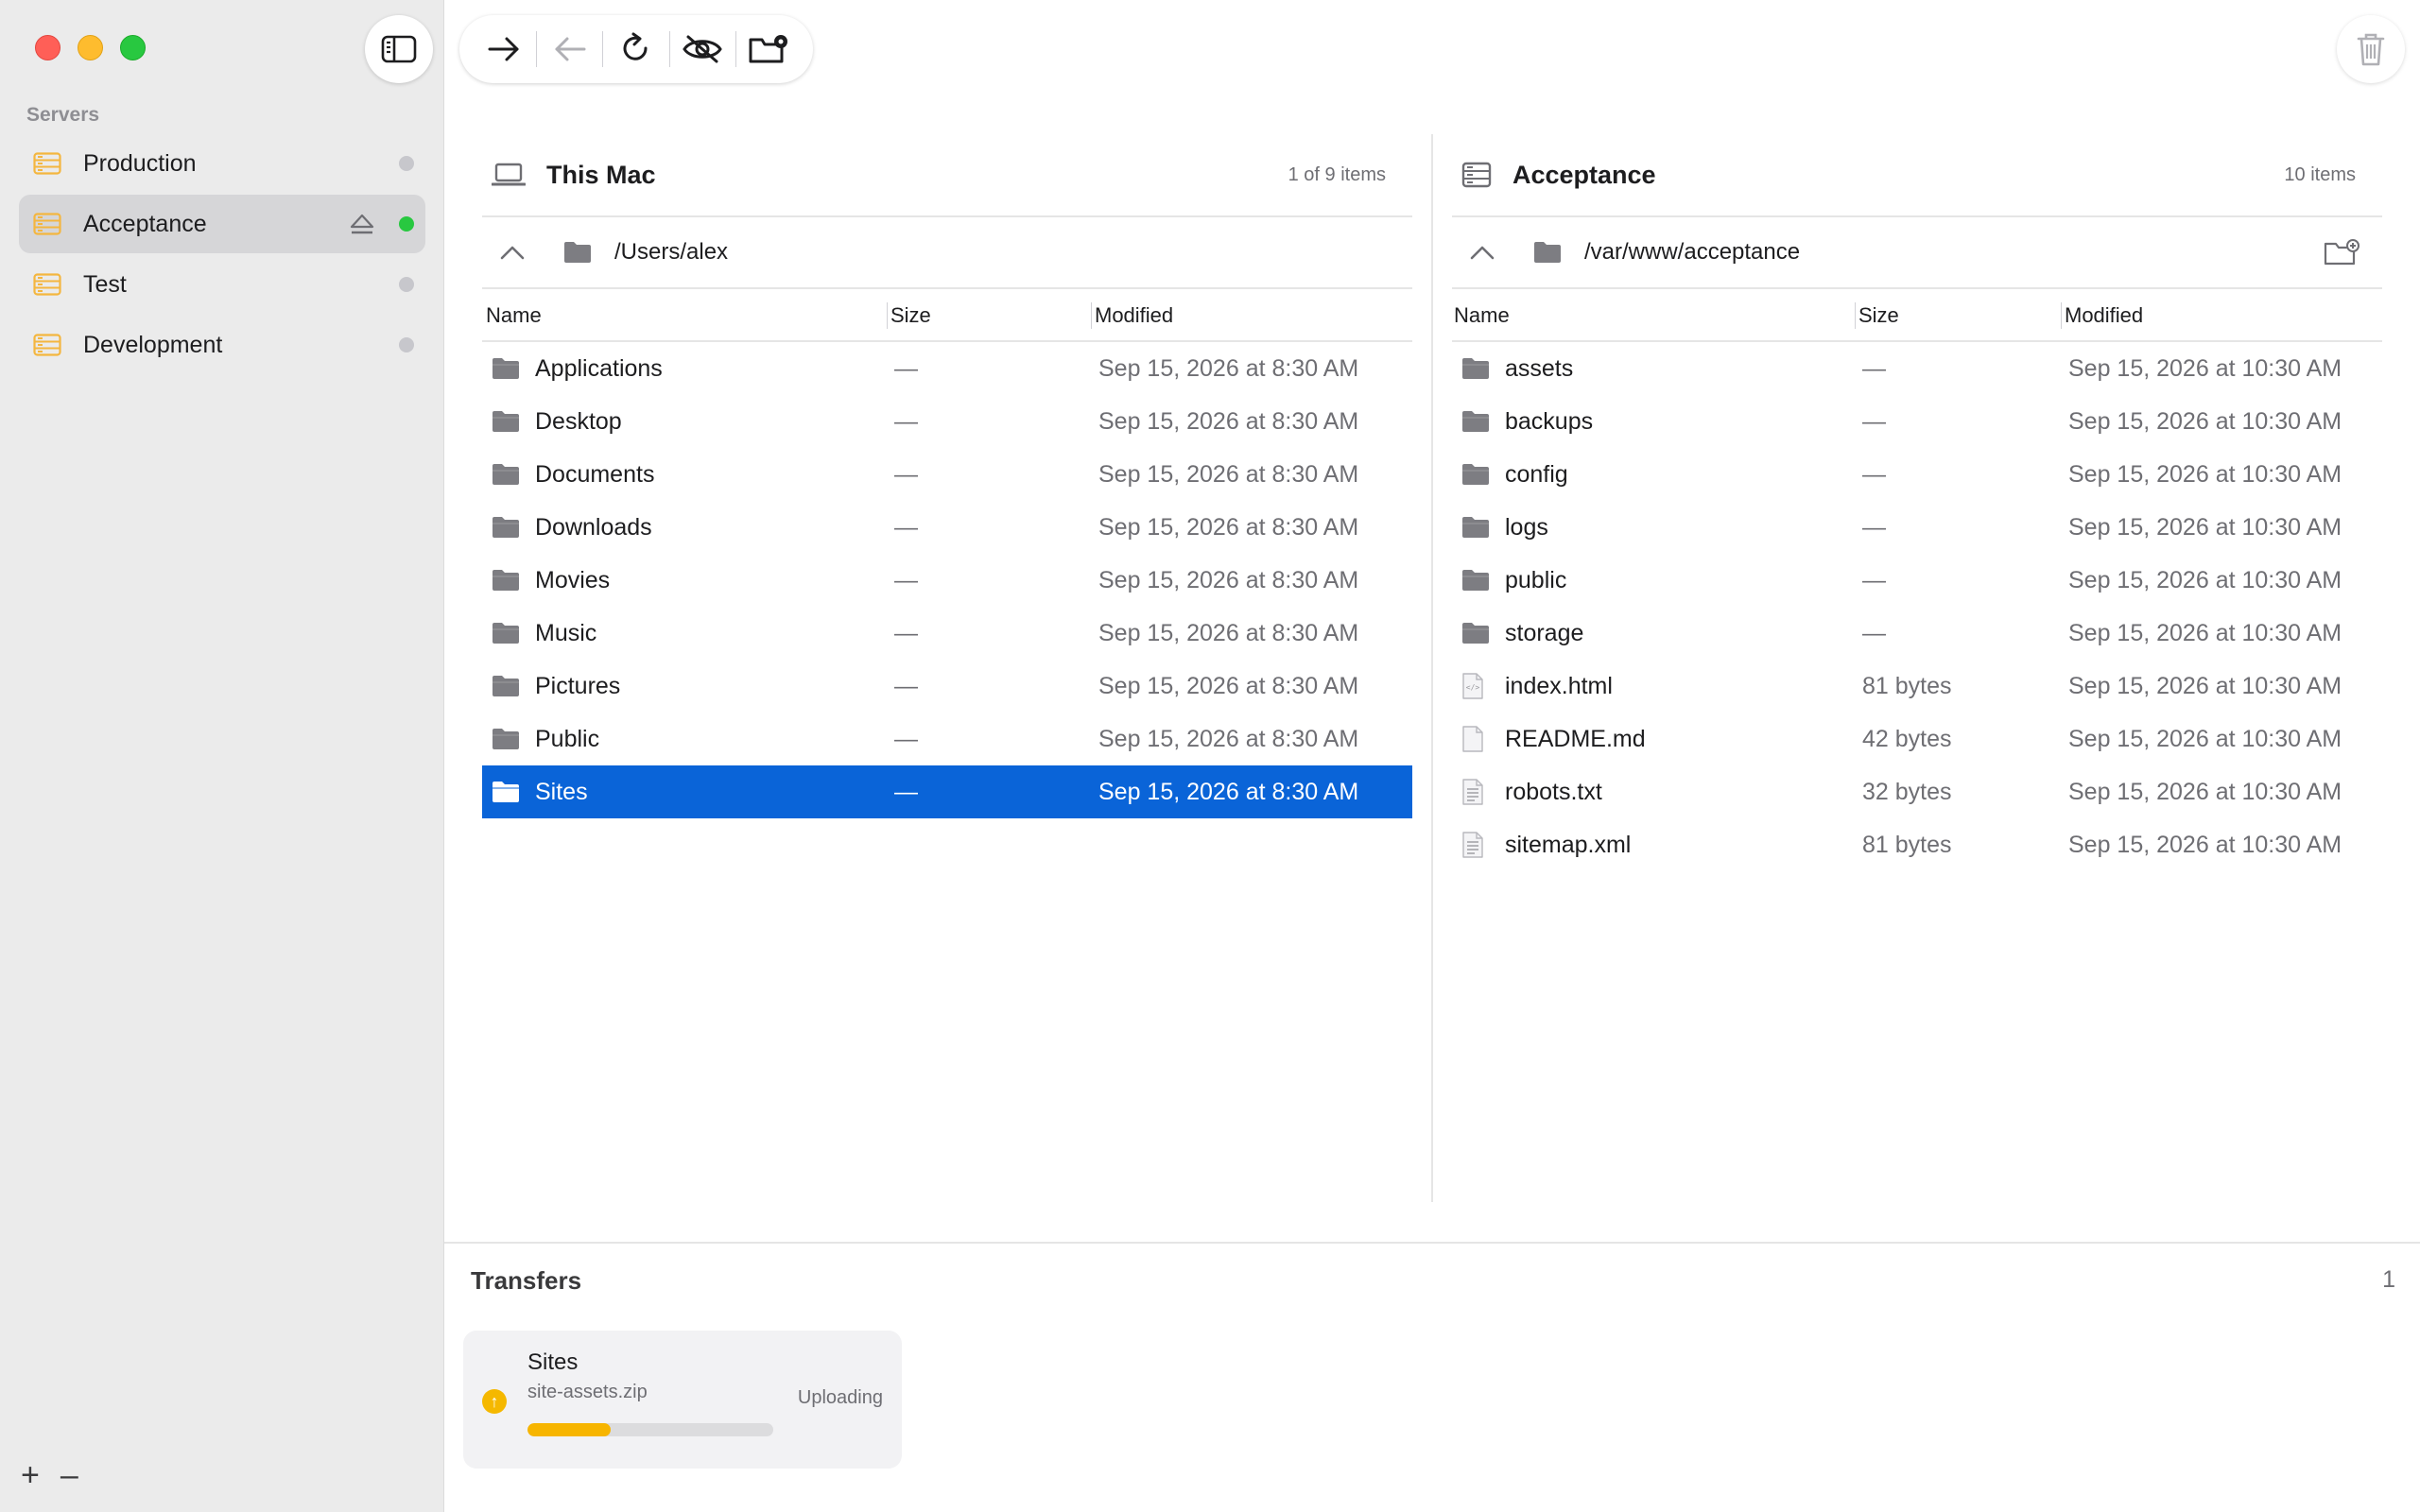  I want to click on new-folder-toolbar-button, so click(769, 49).